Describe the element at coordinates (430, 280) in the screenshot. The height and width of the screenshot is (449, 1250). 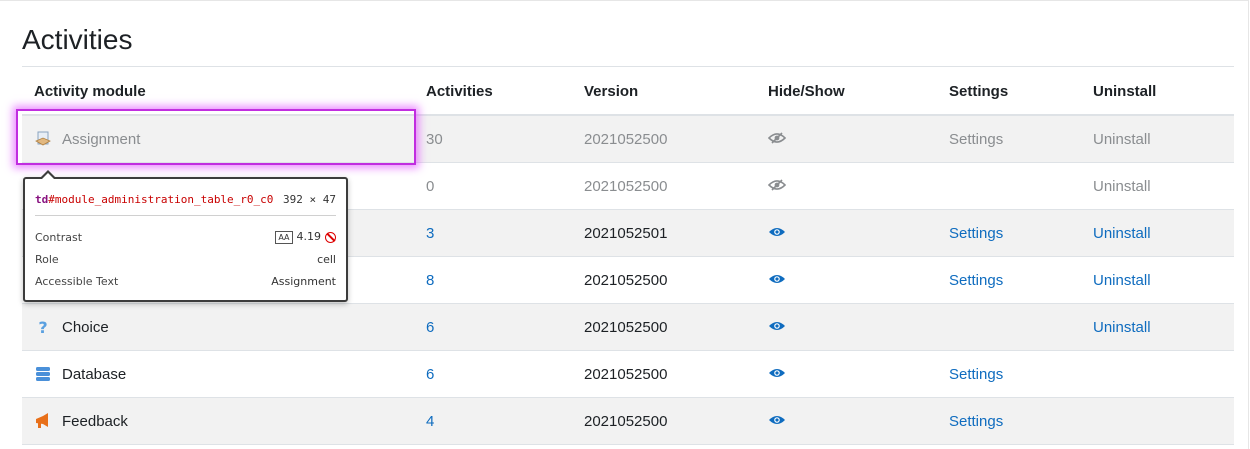
I see `activities-count-link: 8` at that location.